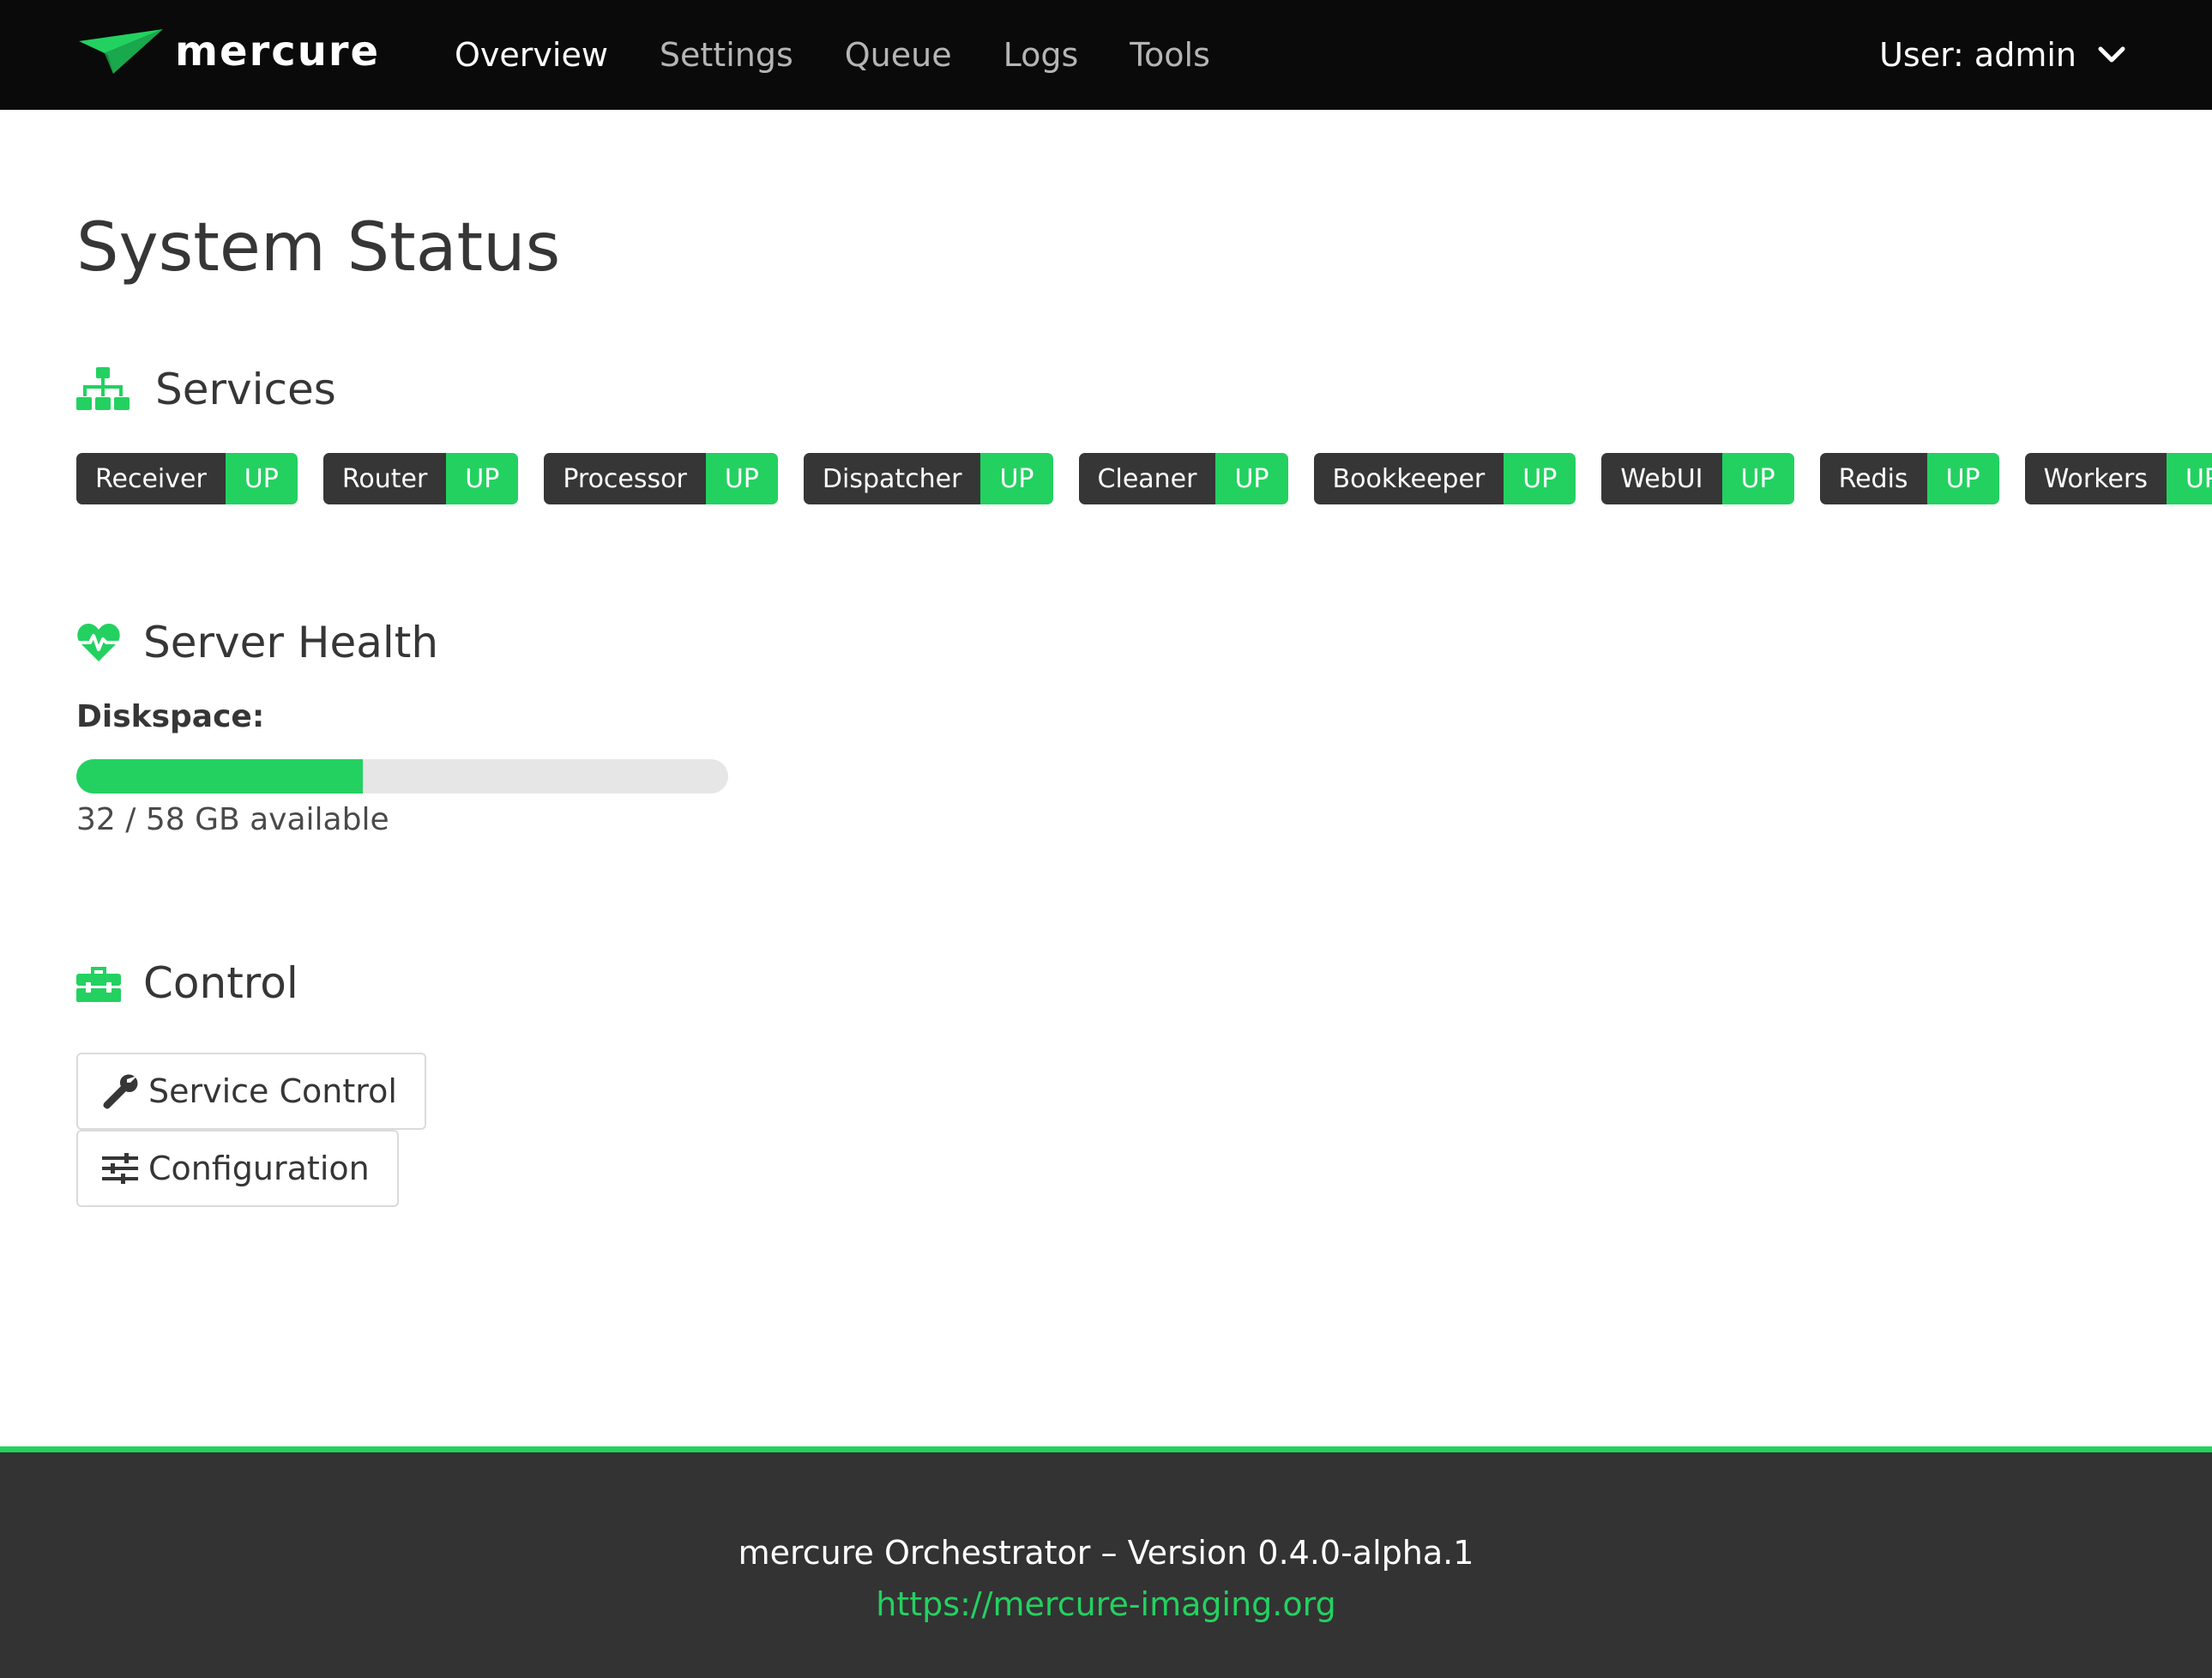 The image size is (2212, 1678). I want to click on nav-overview: Overview, so click(531, 55).